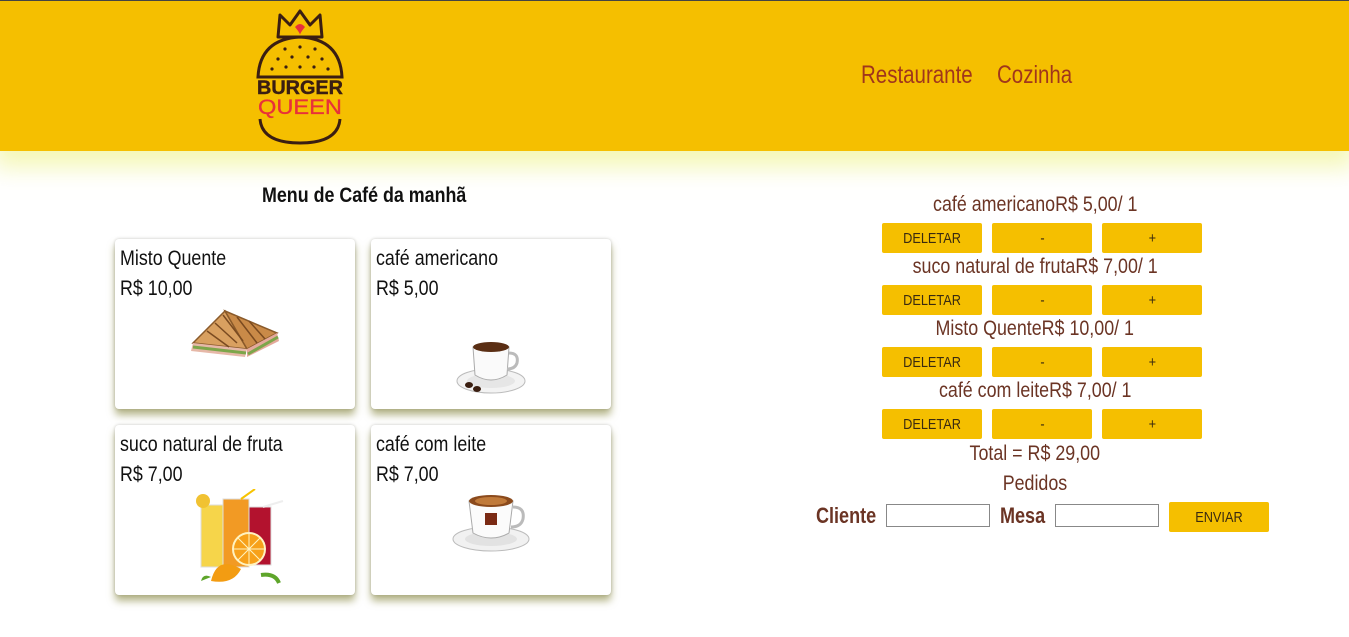 The width and height of the screenshot is (1349, 637). What do you see at coordinates (1023, 515) in the screenshot?
I see `table-label: Mesa` at bounding box center [1023, 515].